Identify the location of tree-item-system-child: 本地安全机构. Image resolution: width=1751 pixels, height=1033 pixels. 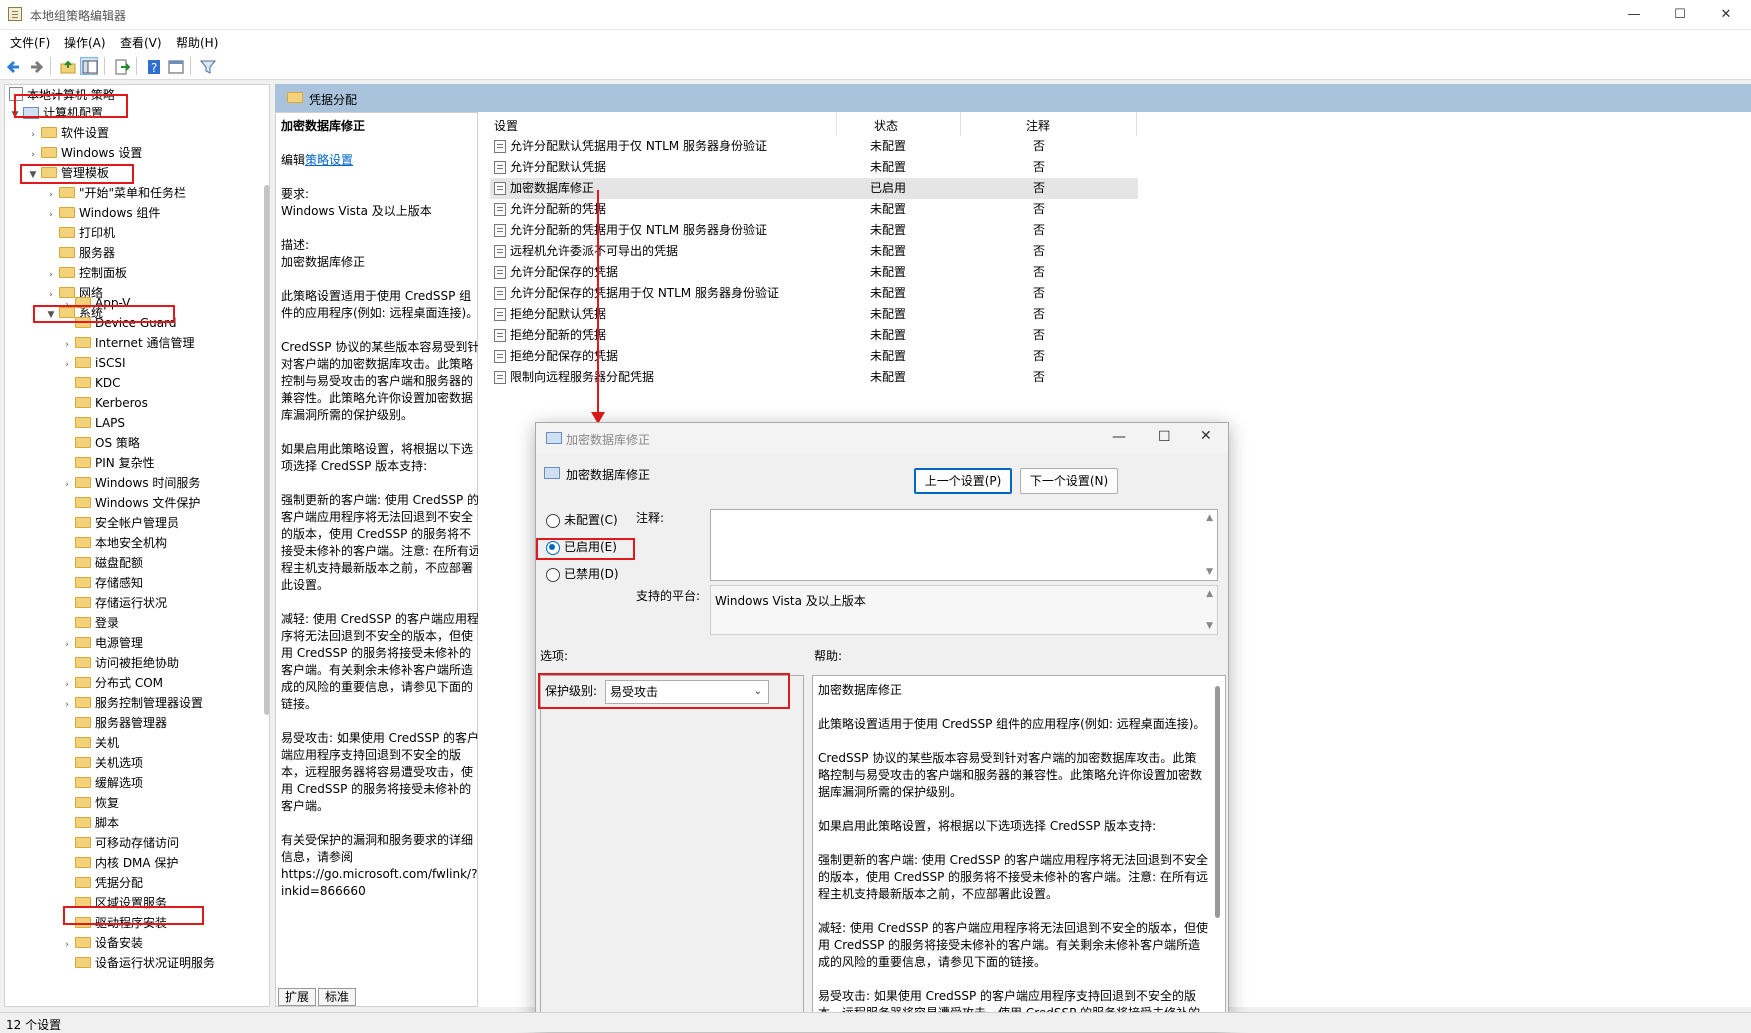
(114, 543).